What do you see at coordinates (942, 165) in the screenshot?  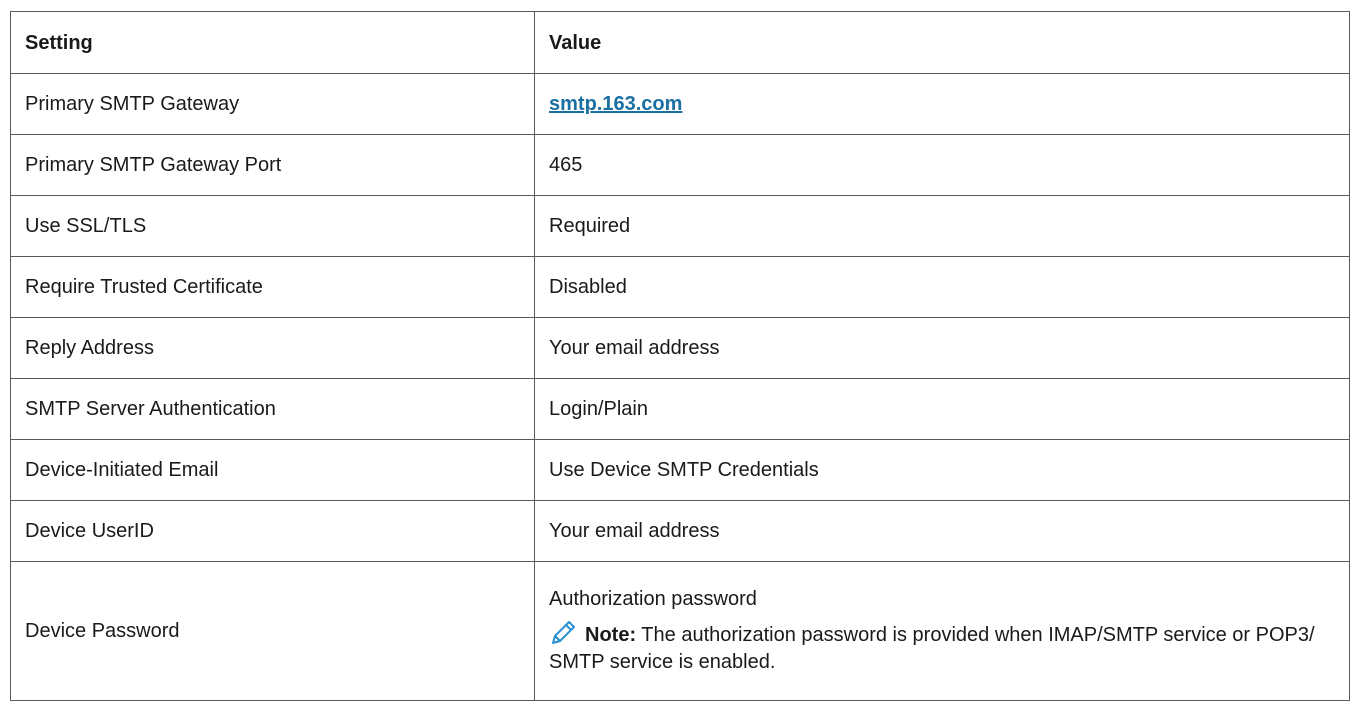 I see `value-cell: 465` at bounding box center [942, 165].